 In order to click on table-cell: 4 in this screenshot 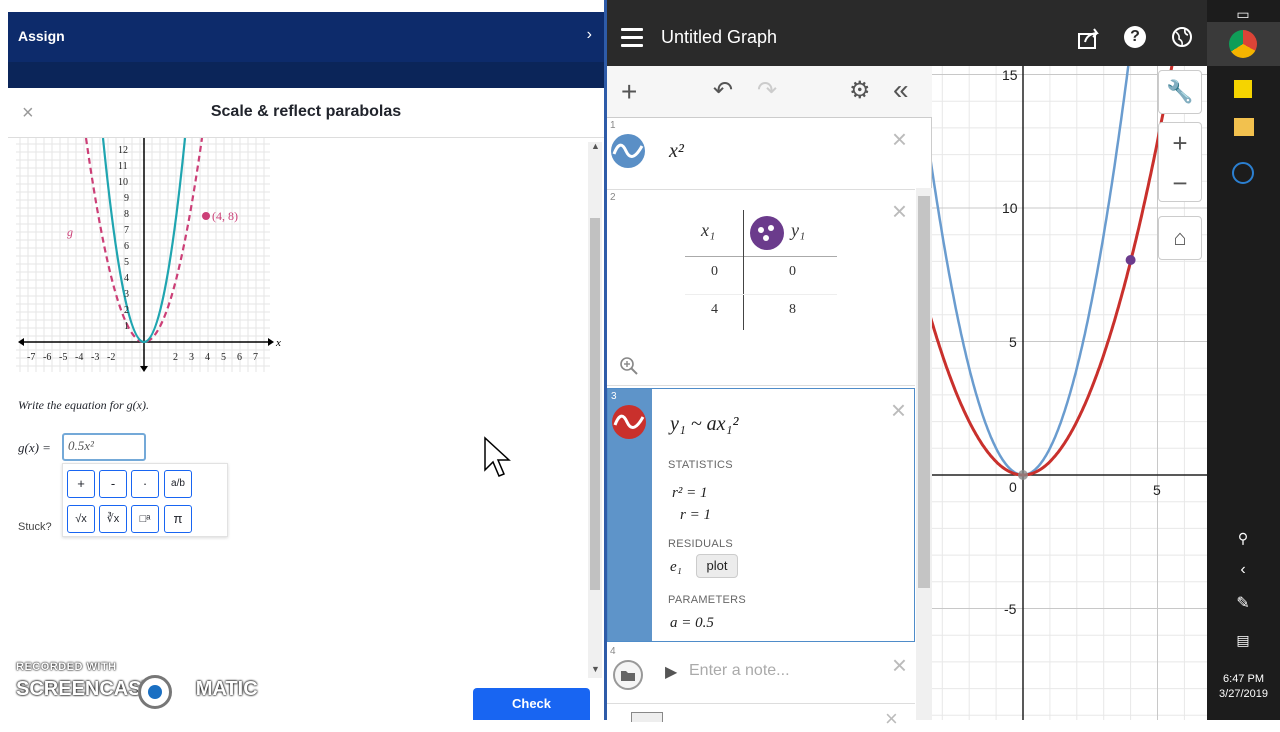, I will do `click(714, 310)`.